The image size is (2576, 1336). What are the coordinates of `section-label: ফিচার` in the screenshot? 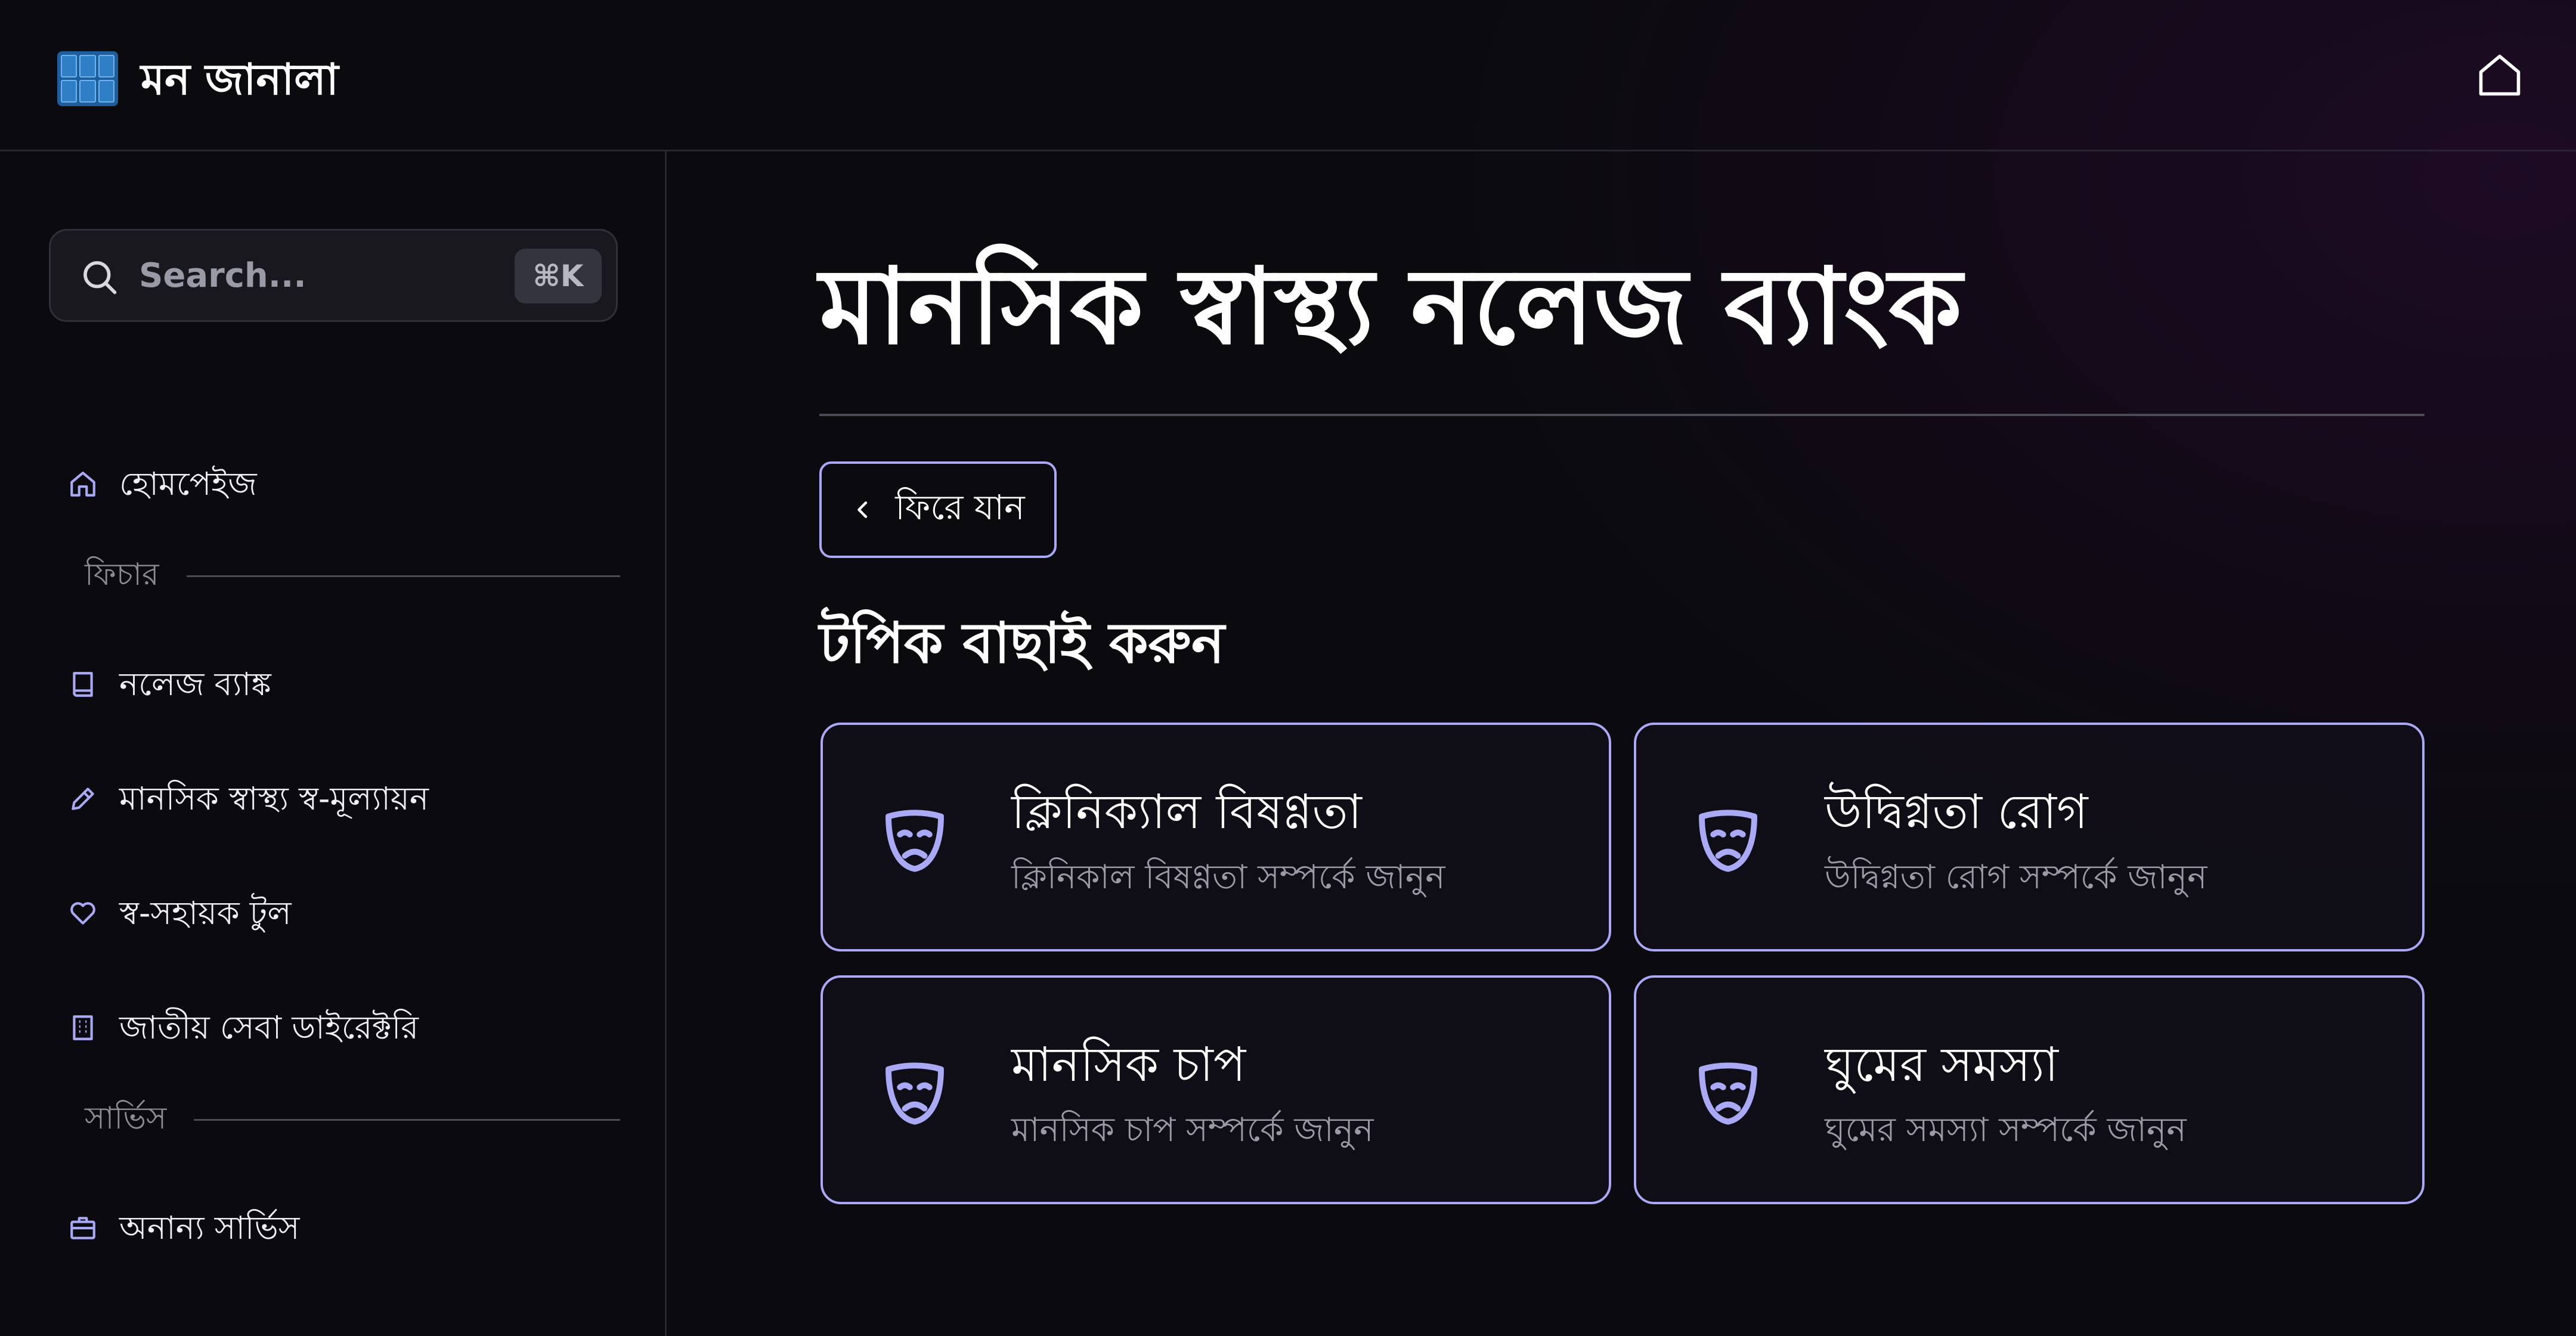 It's located at (122, 575).